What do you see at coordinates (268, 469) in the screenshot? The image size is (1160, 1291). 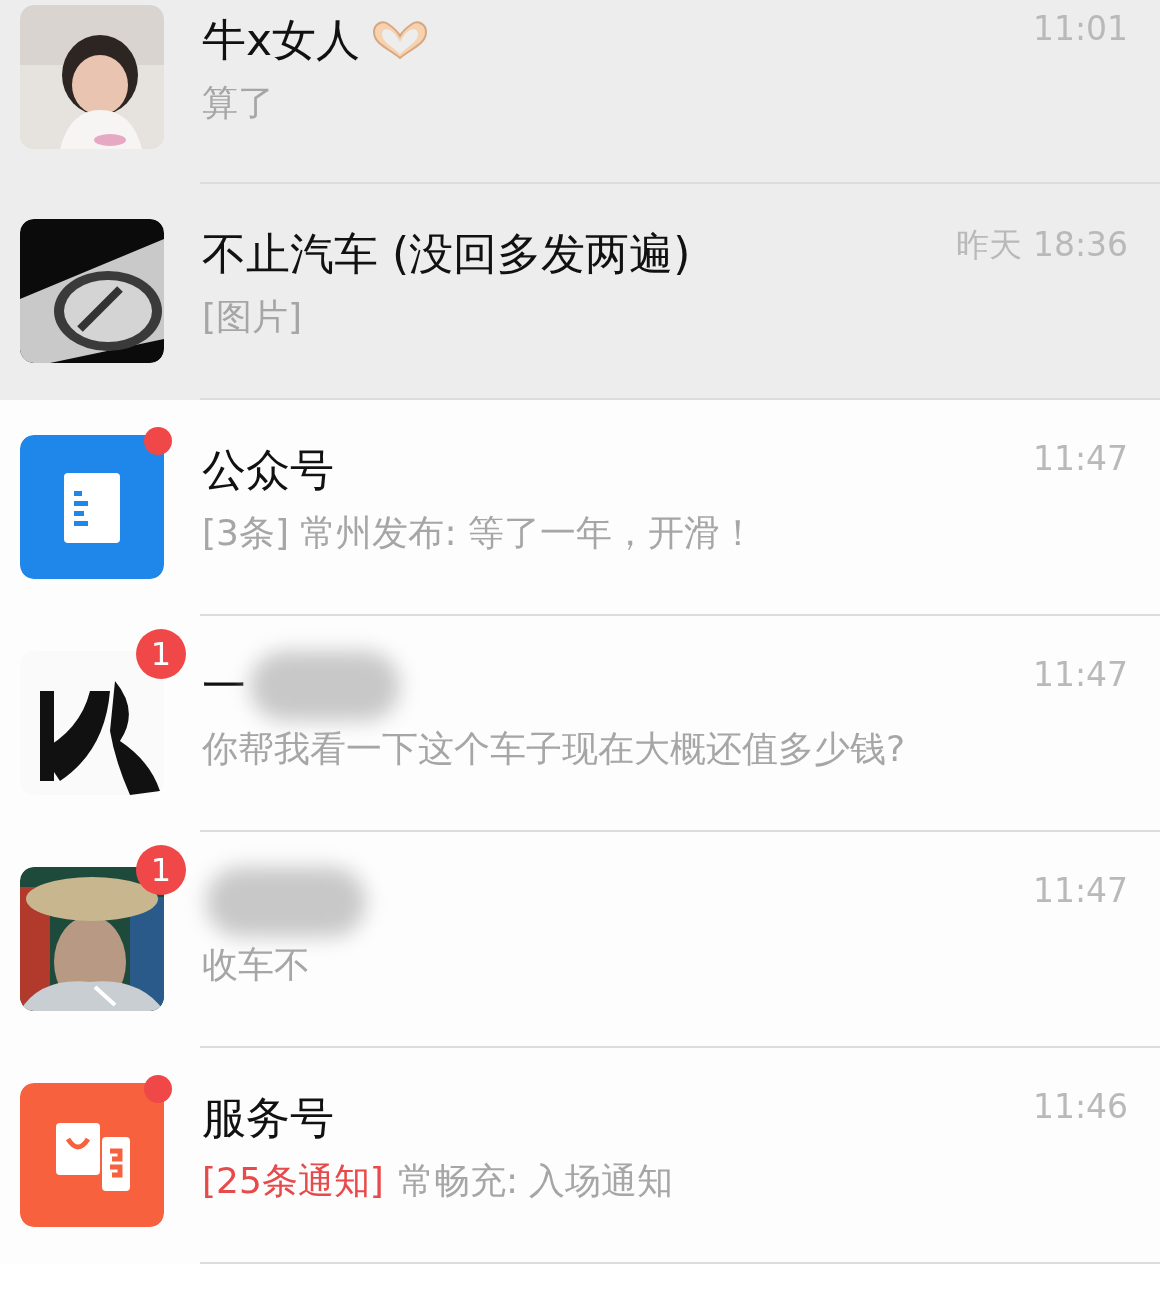 I see `chat-name: 公众号` at bounding box center [268, 469].